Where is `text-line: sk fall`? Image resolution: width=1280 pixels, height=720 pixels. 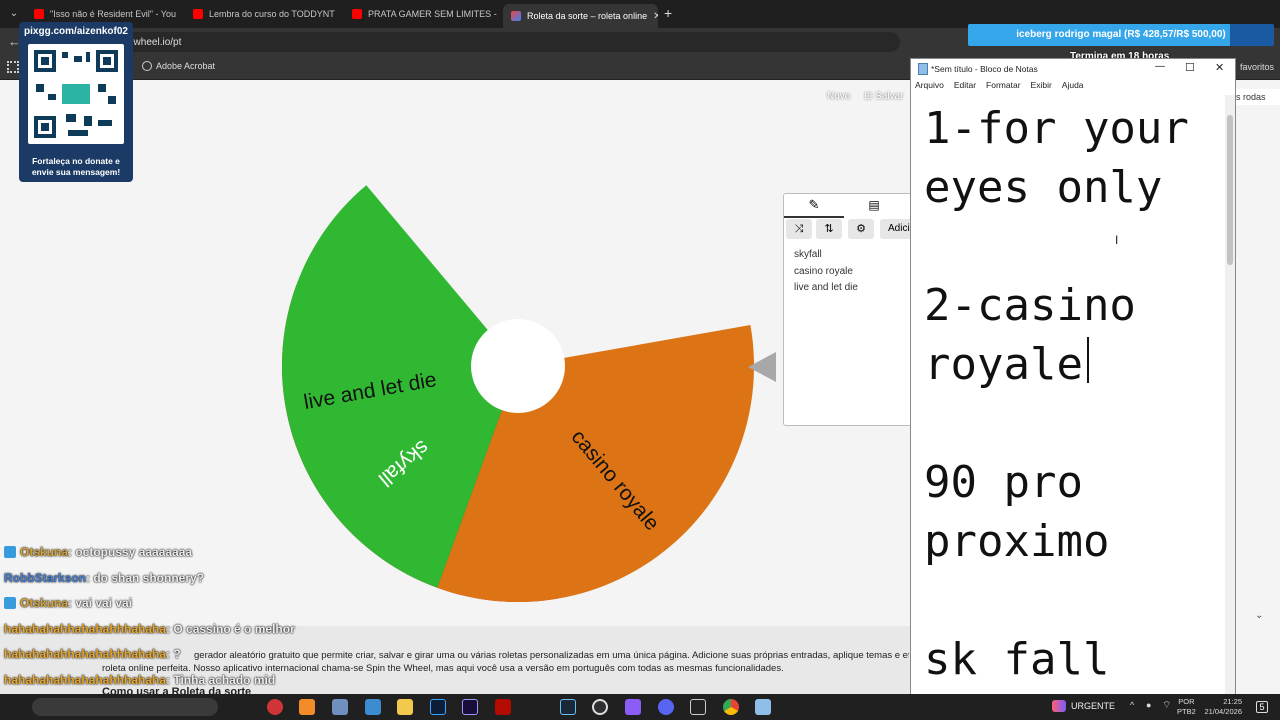
text-line: sk fall is located at coordinates (1017, 659).